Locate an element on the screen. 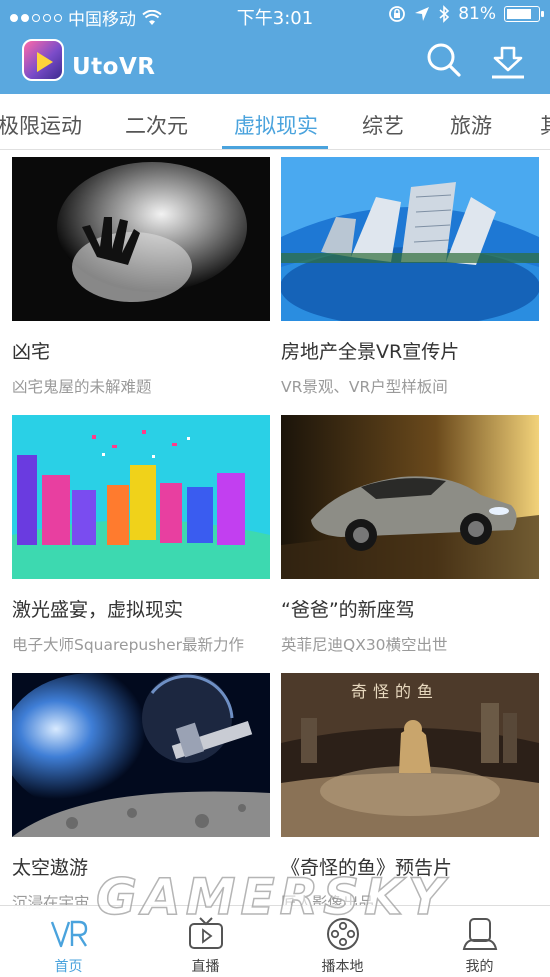  nav-live: 直播 is located at coordinates (205, 941).